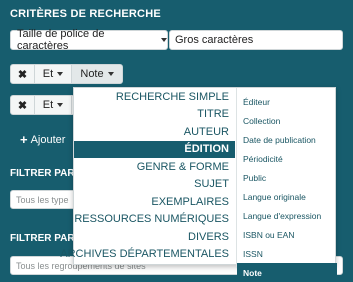 This screenshot has height=282, width=353. Describe the element at coordinates (287, 101) in the screenshot. I see `menu-field-item: Éditeur` at that location.